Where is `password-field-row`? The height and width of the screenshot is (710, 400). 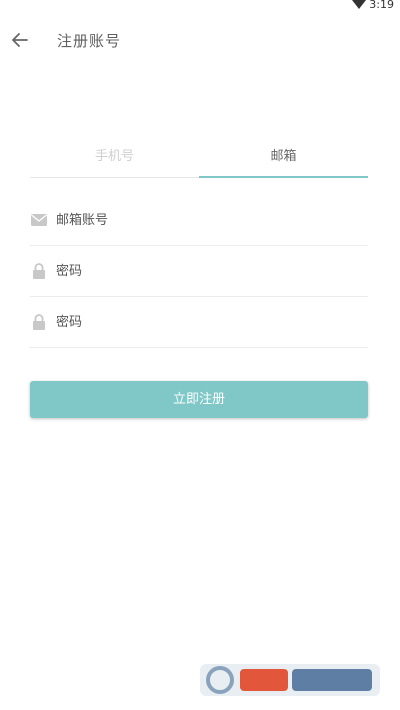 password-field-row is located at coordinates (199, 271).